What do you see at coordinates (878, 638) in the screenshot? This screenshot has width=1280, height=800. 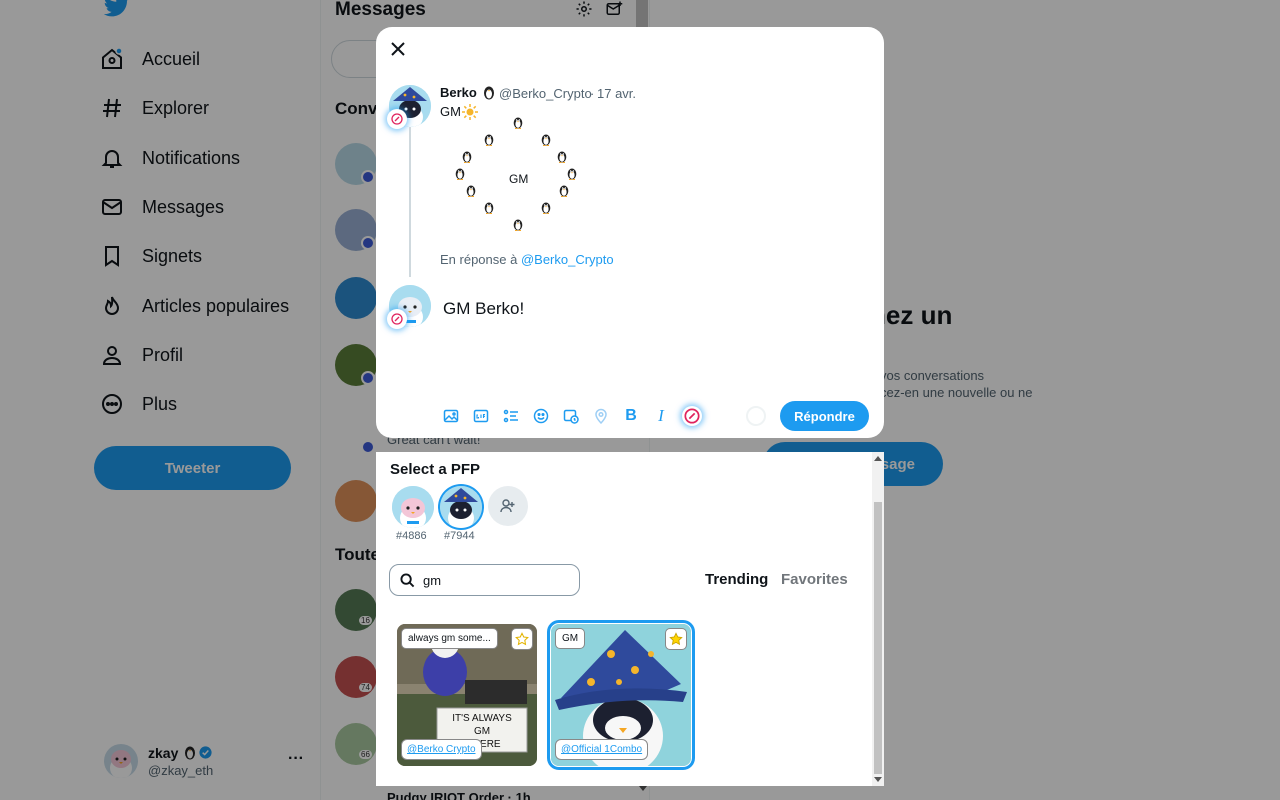 I see `scroll-thumb` at bounding box center [878, 638].